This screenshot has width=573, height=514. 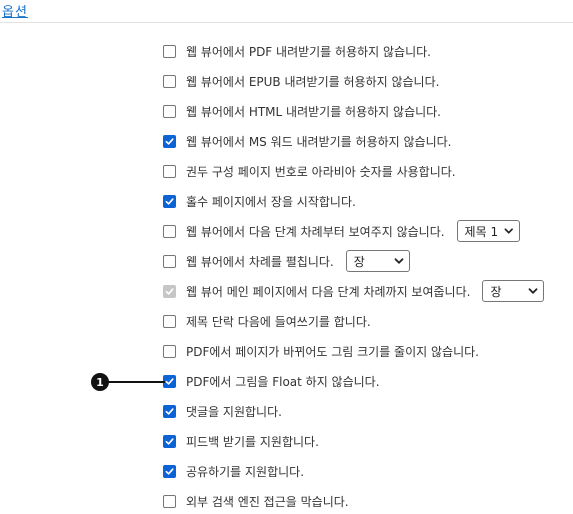 What do you see at coordinates (319, 141) in the screenshot?
I see `option-label: 웹 뷰어에서 MS 워드 내려받기를 허용하지 않습니다.` at bounding box center [319, 141].